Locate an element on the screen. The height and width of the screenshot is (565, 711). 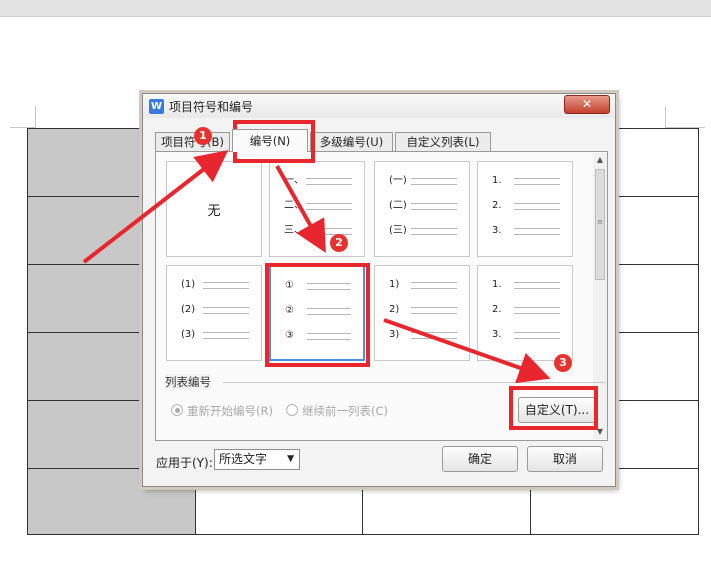
arrow-to-style is located at coordinates (300, 209).